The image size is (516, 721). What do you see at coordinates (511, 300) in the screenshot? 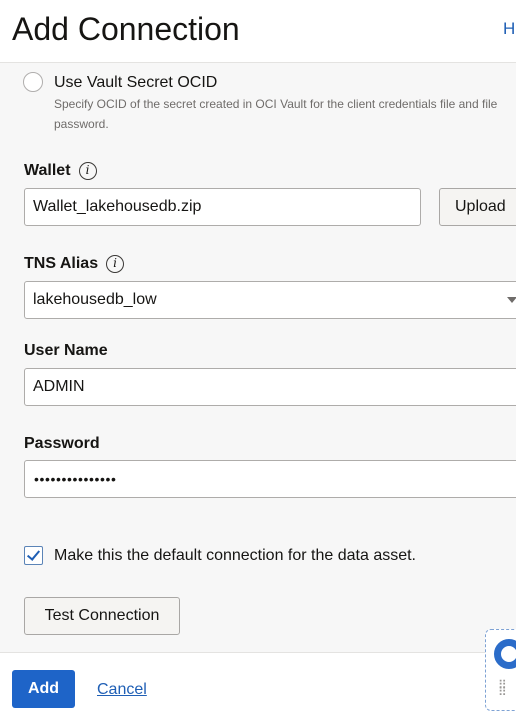
I see `chevron-down-icon` at bounding box center [511, 300].